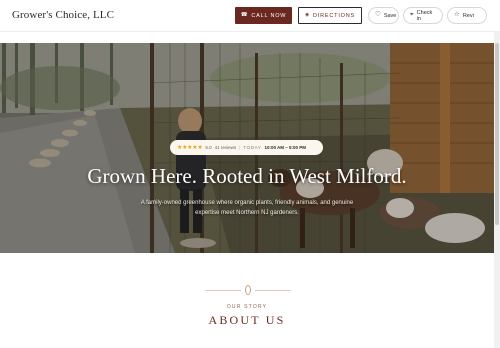 The height and width of the screenshot is (348, 500). I want to click on navigation-icon: ◈, so click(308, 14).